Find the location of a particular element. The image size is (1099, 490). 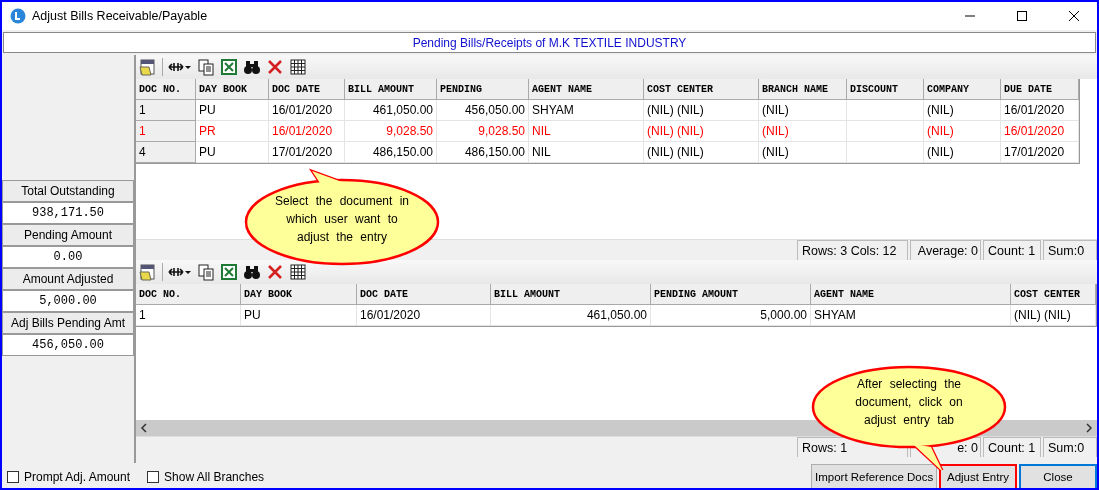

summary-value: 0.00 is located at coordinates (68, 257).